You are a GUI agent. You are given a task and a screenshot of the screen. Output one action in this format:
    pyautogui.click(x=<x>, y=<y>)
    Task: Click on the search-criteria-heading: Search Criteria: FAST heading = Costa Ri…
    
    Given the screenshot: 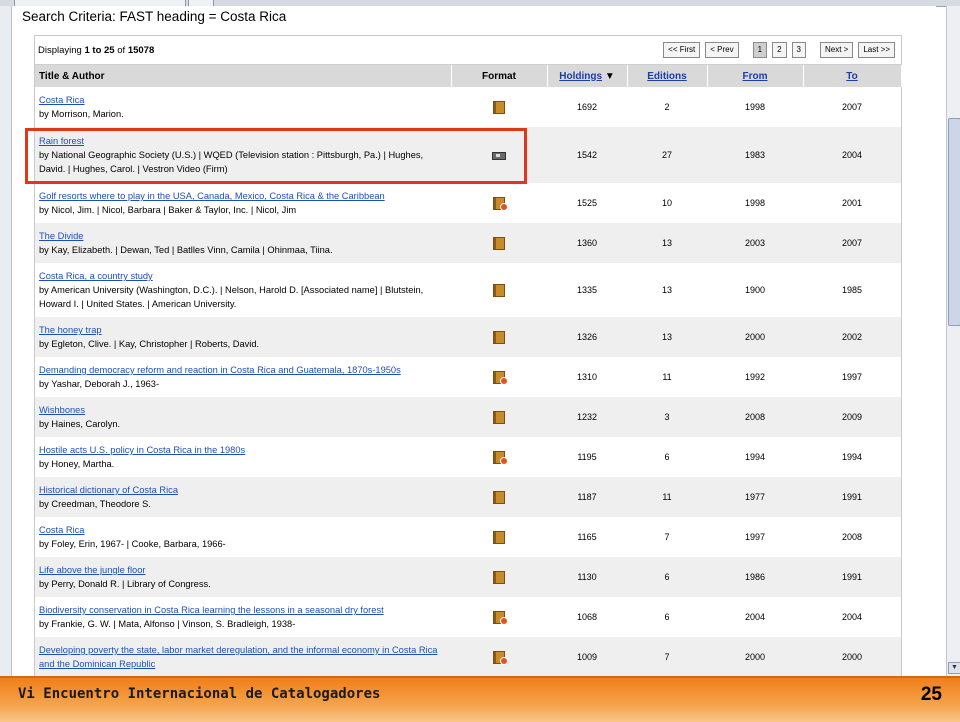 What is the action you would take?
    pyautogui.click(x=154, y=16)
    